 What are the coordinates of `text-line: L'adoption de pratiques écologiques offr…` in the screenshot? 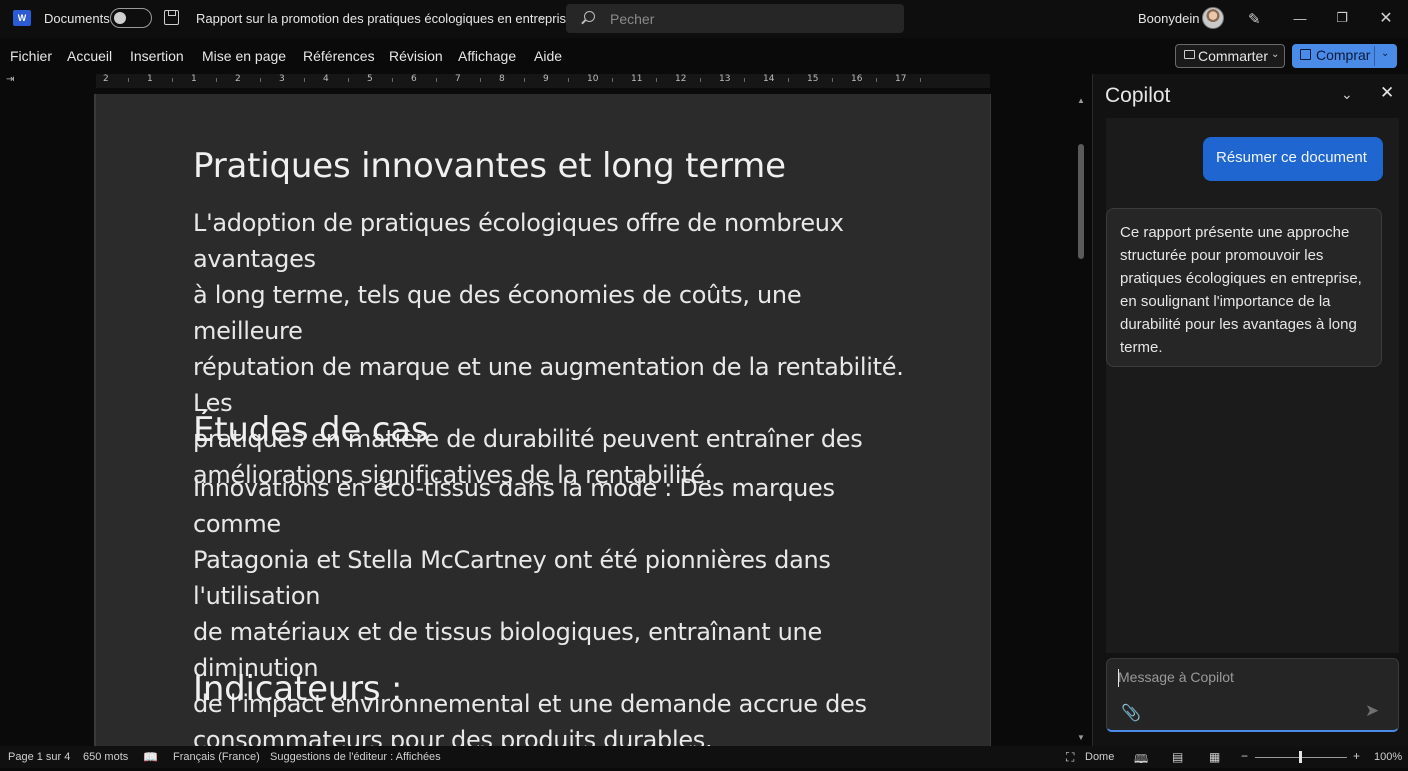 It's located at (518, 241).